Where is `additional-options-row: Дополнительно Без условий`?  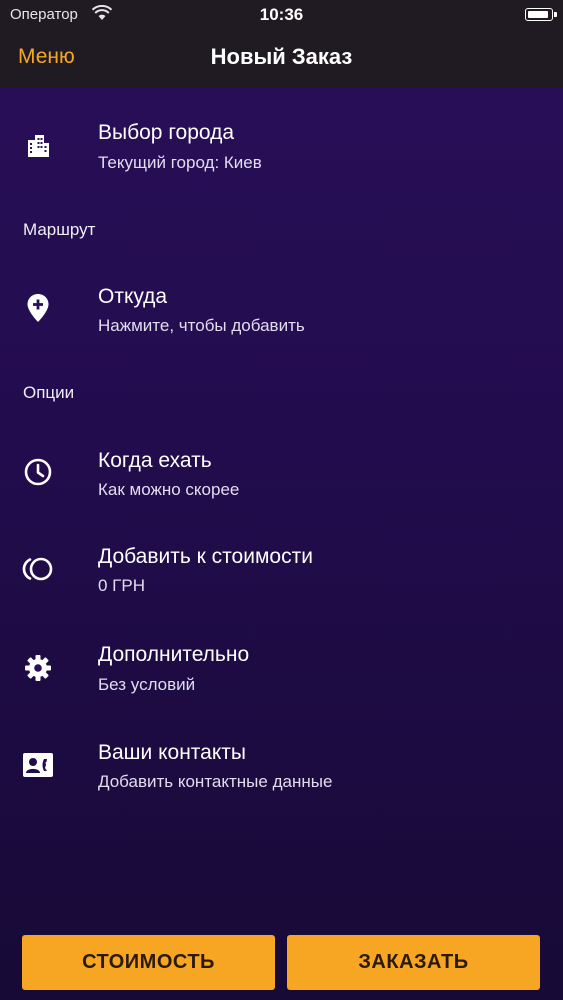
additional-options-row: Дополнительно Без условий is located at coordinates (281, 671).